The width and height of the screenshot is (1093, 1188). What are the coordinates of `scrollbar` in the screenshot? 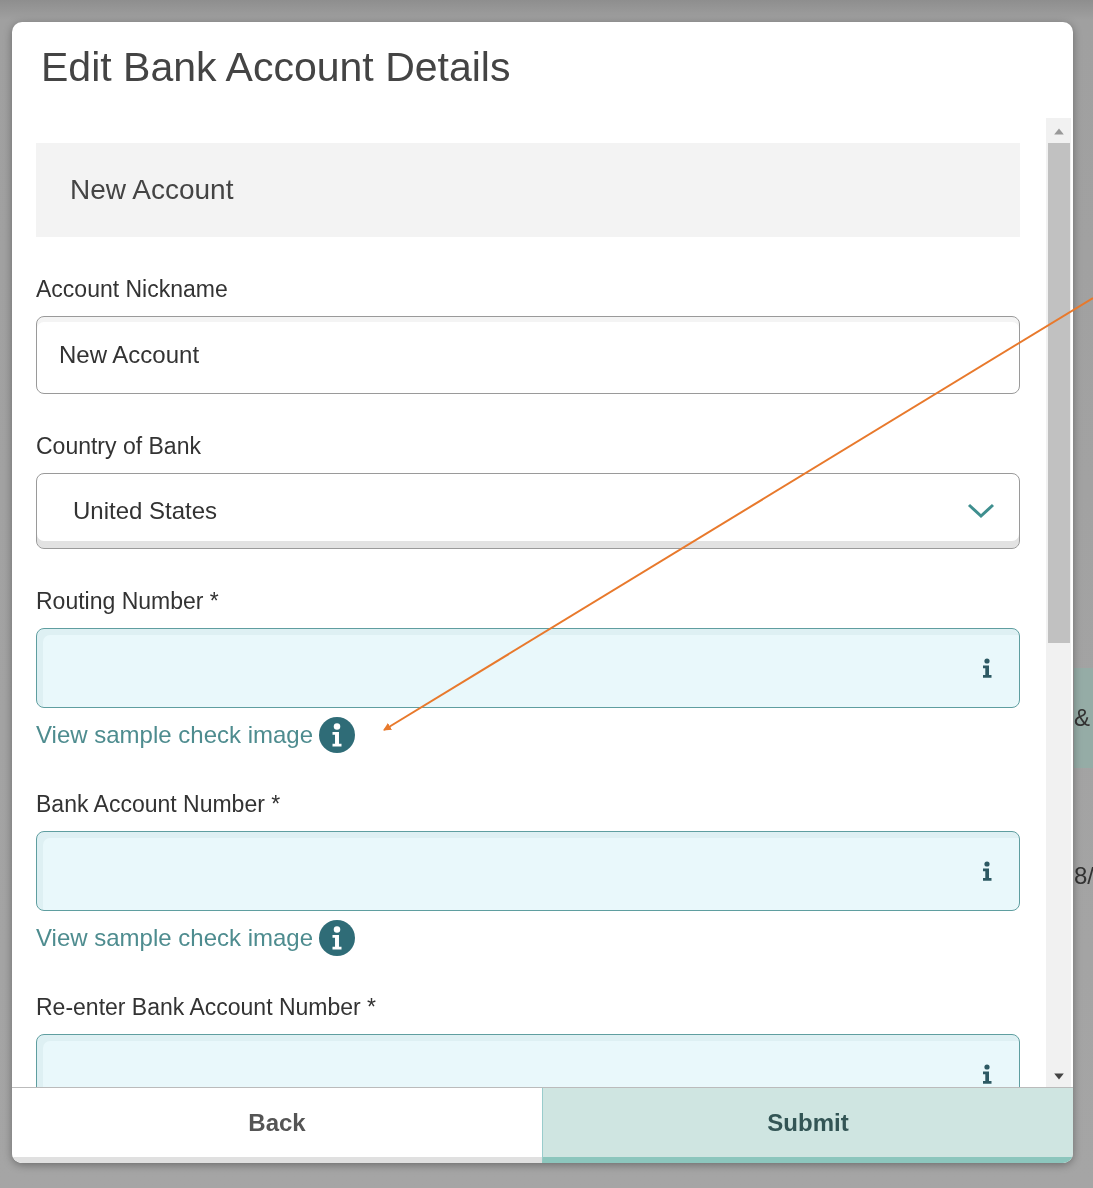 It's located at (1058, 602).